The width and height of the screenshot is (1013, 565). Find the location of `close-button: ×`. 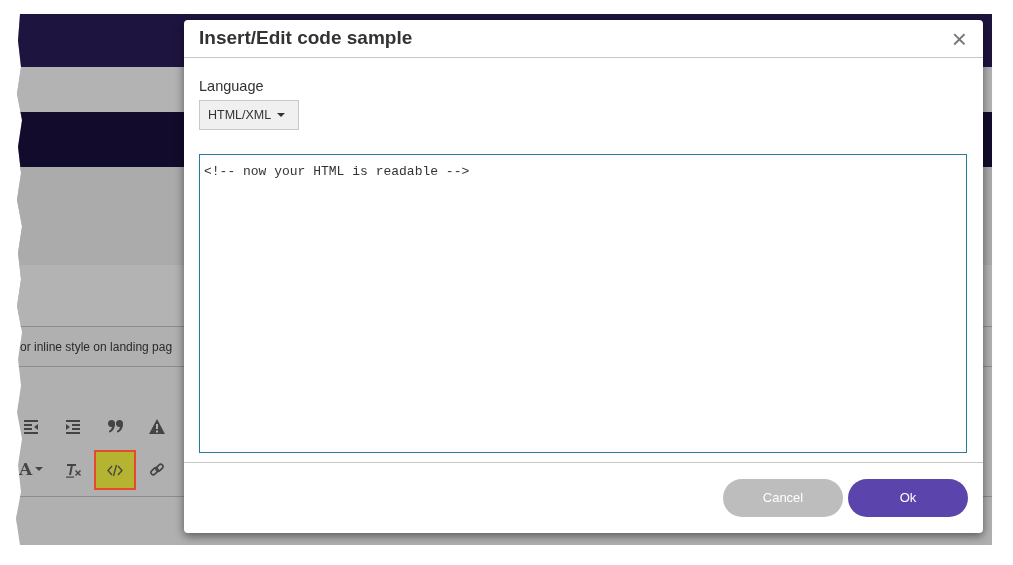

close-button: × is located at coordinates (959, 38).